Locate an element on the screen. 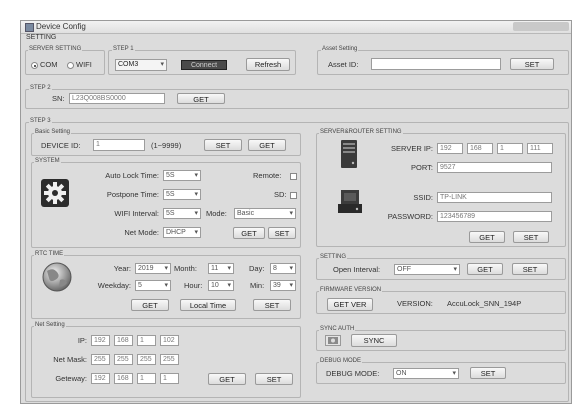 The image size is (581, 407). router-icon is located at coordinates (350, 201).